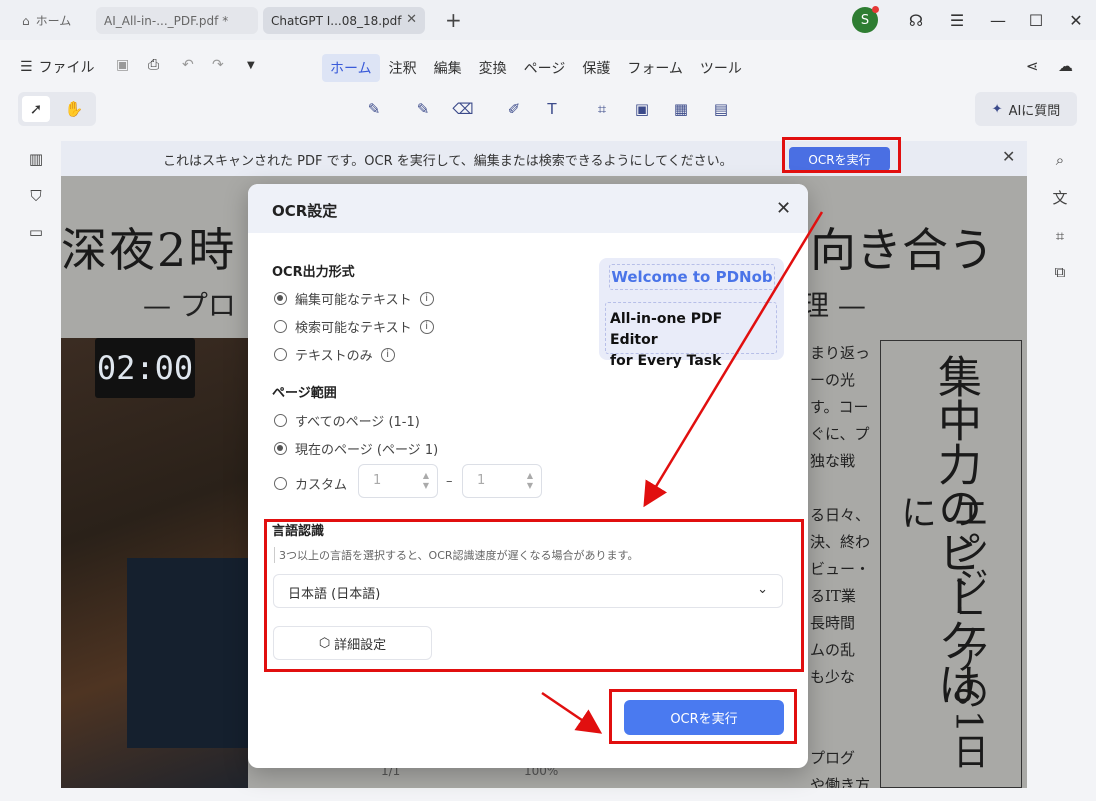  What do you see at coordinates (448, 68) in the screenshot?
I see `menu-tab-edit: 編集` at bounding box center [448, 68].